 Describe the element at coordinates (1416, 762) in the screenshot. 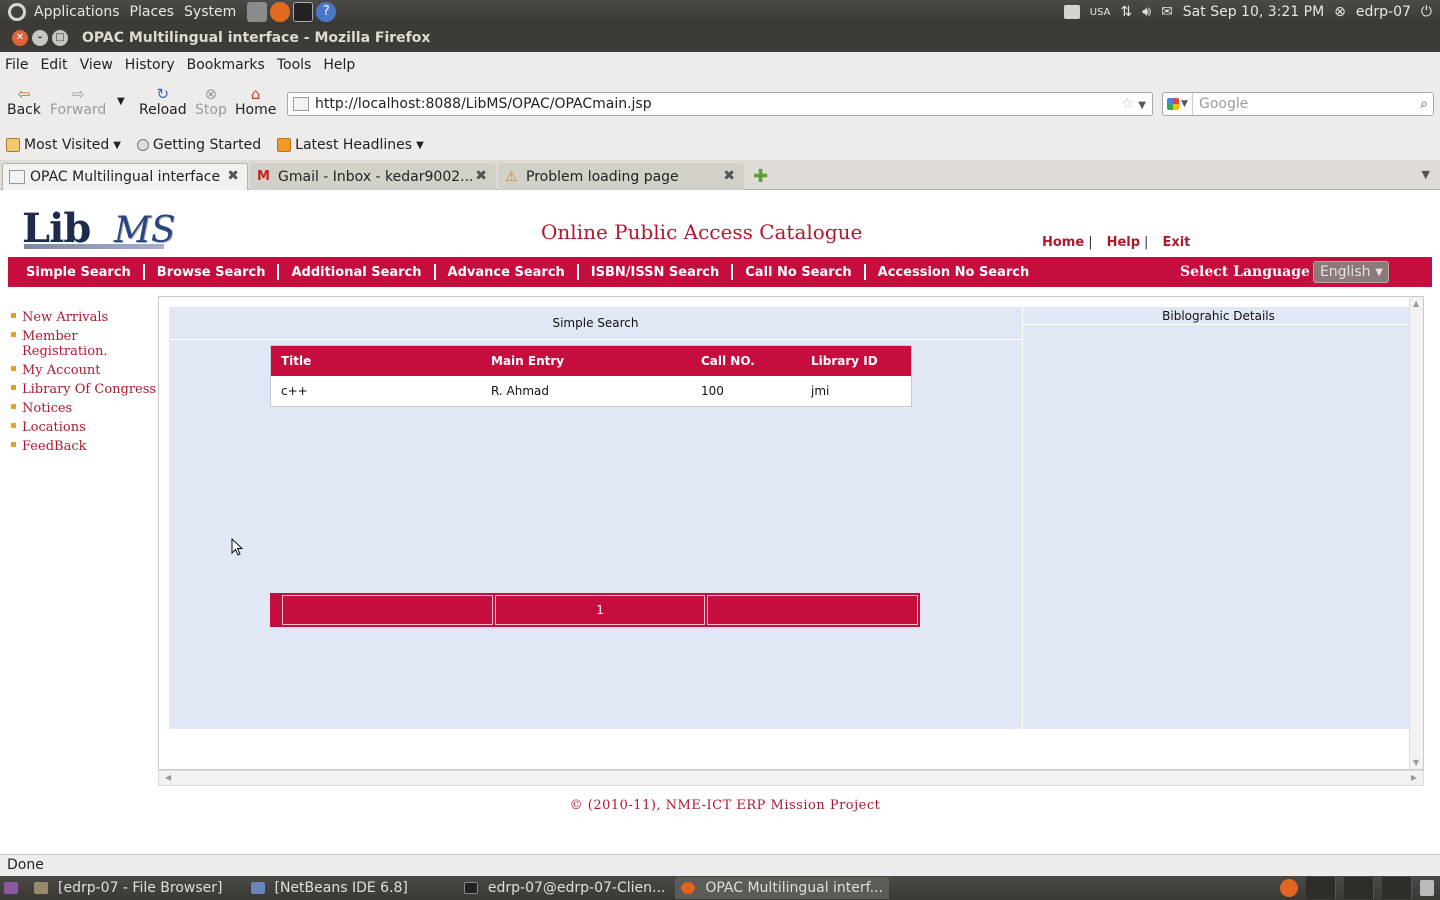

I see `scroll-down-icon: ▼` at that location.